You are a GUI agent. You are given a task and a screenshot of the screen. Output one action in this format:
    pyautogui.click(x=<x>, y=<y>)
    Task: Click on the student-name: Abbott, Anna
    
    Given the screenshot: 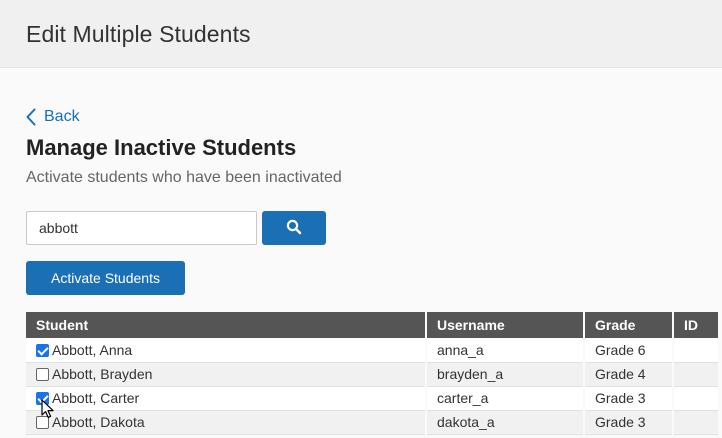 What is the action you would take?
    pyautogui.click(x=92, y=349)
    